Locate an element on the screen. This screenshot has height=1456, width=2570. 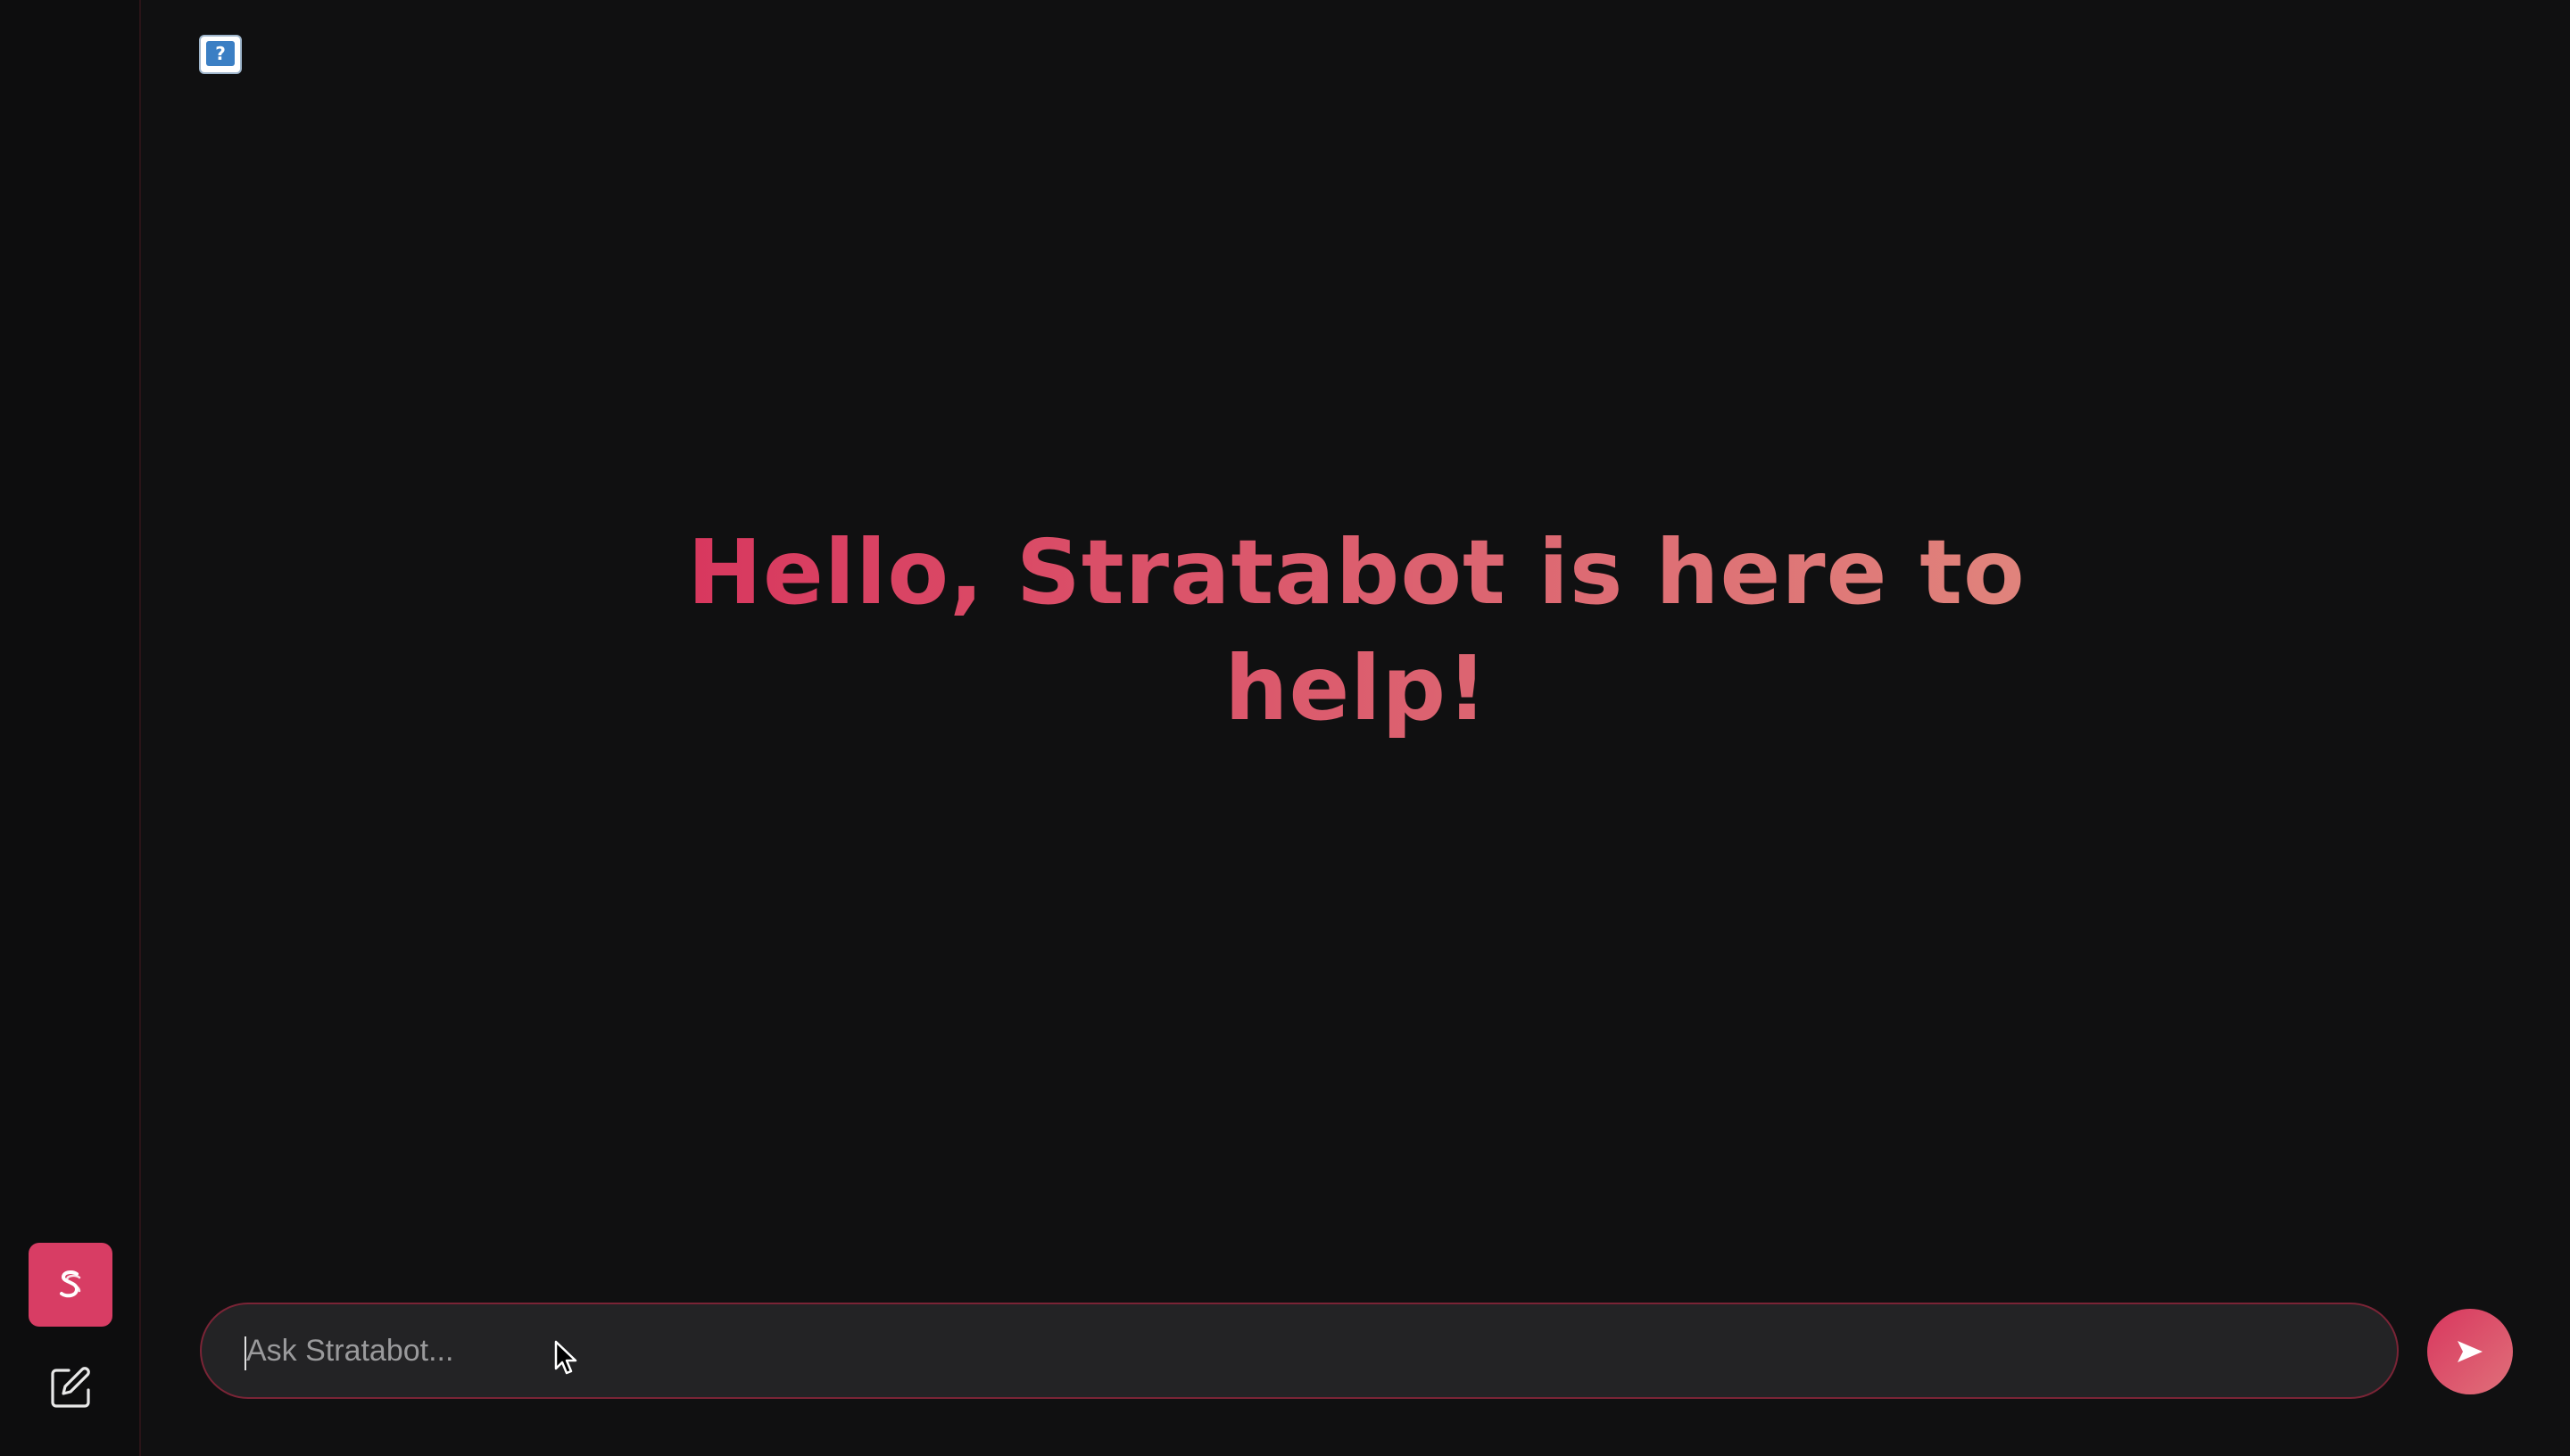
send-button is located at coordinates (2470, 1352).